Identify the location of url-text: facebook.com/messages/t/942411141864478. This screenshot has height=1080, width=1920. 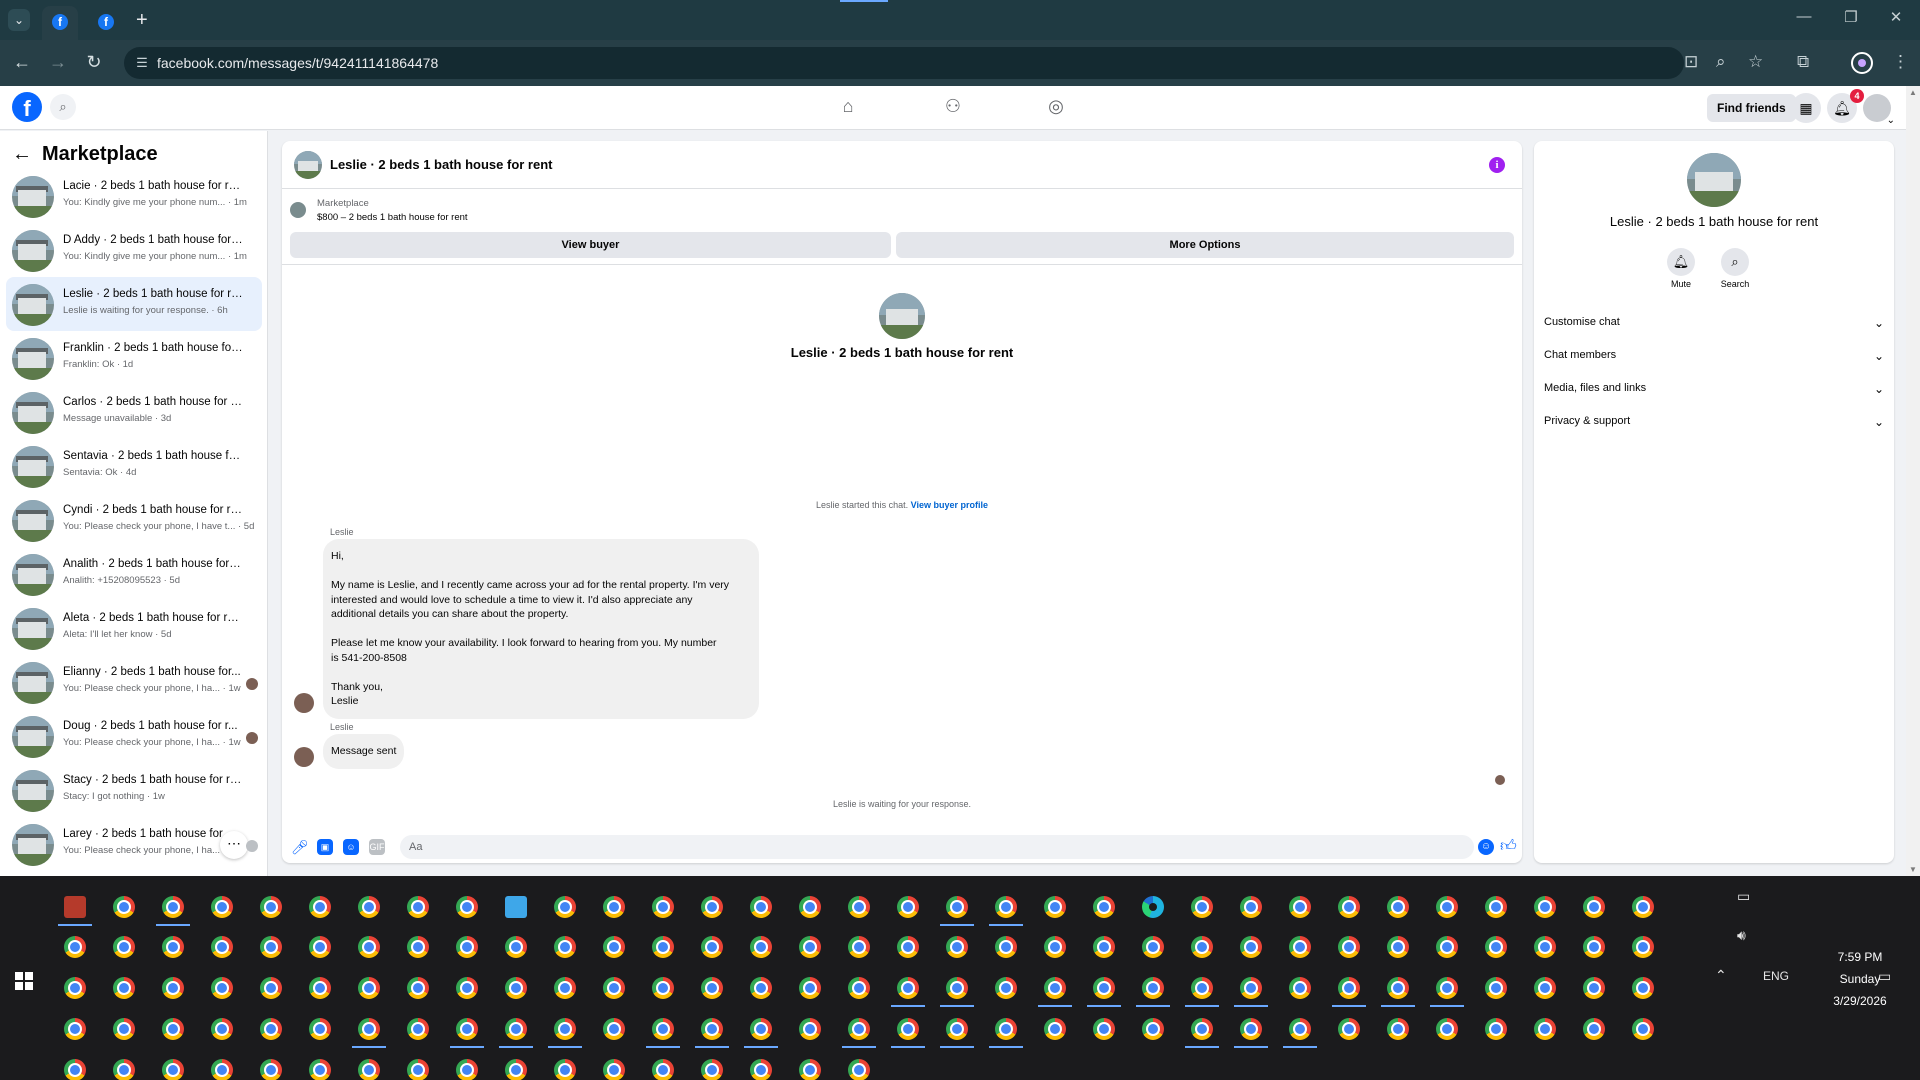
(297, 63).